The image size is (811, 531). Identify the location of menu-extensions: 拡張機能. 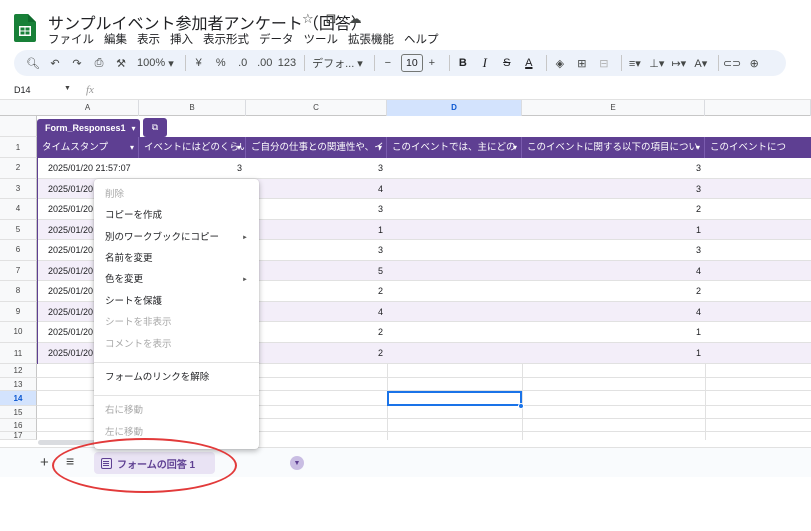
(371, 39).